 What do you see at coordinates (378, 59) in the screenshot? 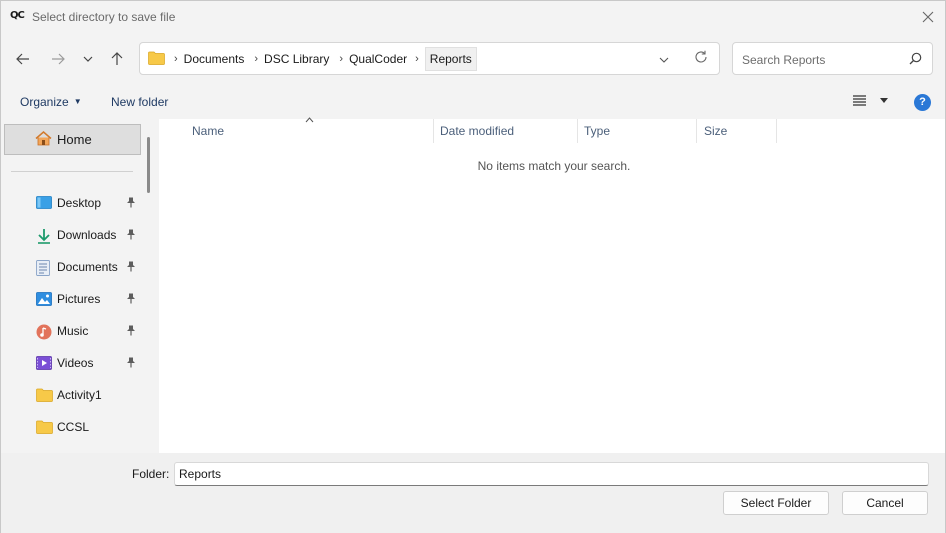
I see `breadcrumb-qualcoder: QualCoder` at bounding box center [378, 59].